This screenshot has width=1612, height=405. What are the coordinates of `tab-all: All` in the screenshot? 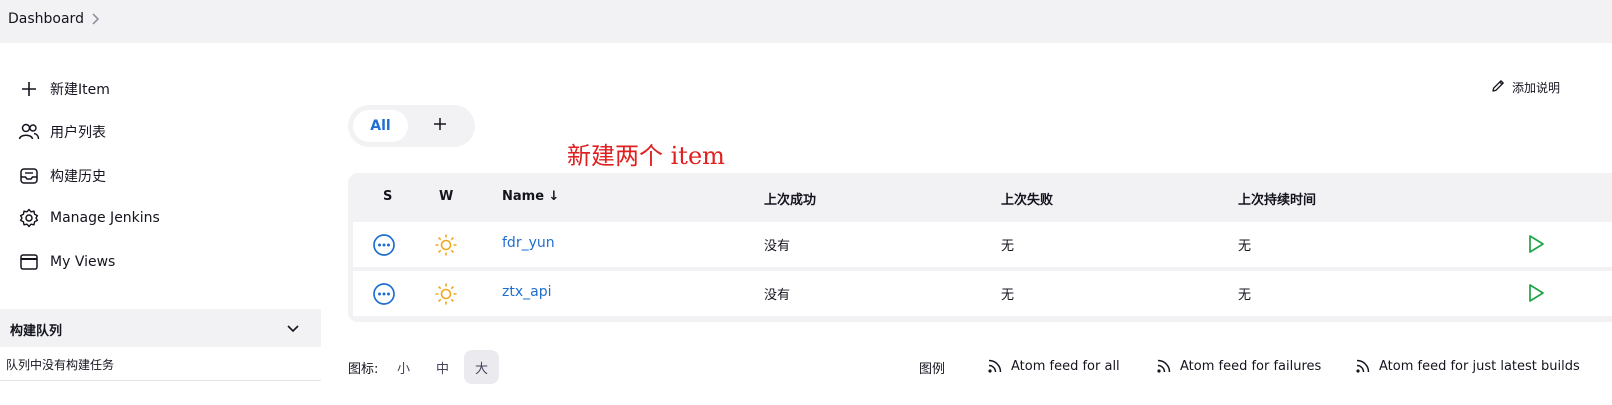 It's located at (380, 126).